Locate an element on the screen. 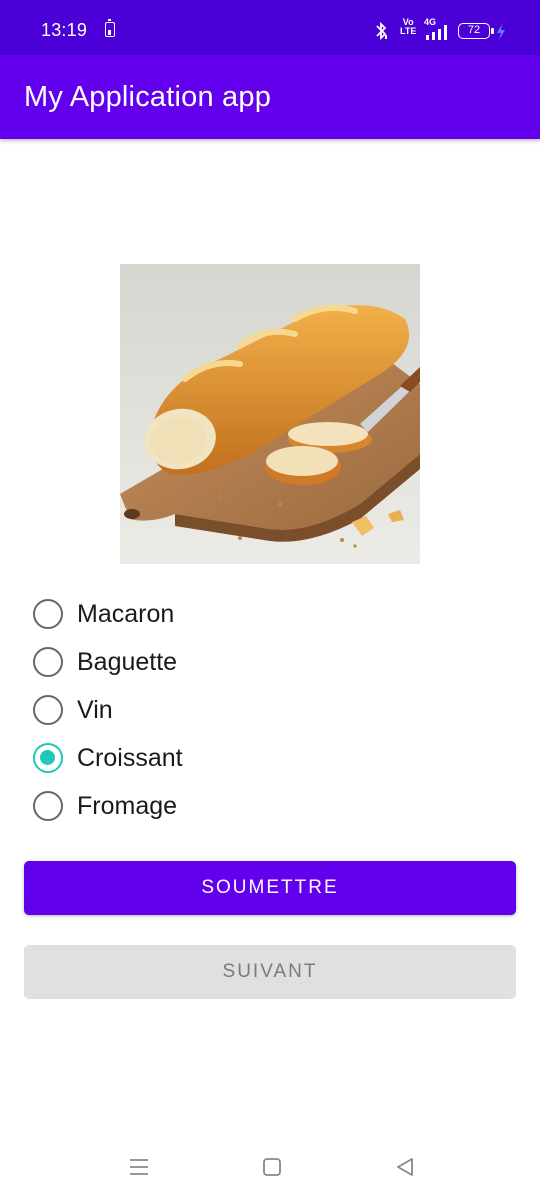 The height and width of the screenshot is (1200, 540). battery-level: 72 is located at coordinates (474, 30).